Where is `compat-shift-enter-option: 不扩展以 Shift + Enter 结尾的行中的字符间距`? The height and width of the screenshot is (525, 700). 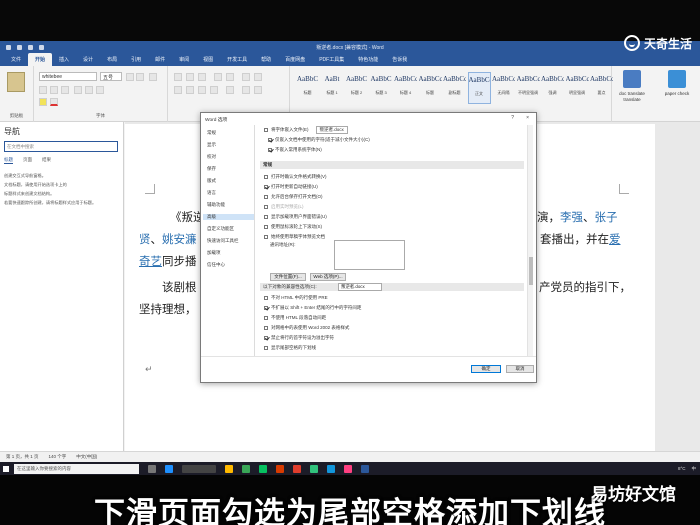
compat-shift-enter-option: 不扩展以 Shift + Enter 结尾的行中的字符间距 is located at coordinates (312, 308).